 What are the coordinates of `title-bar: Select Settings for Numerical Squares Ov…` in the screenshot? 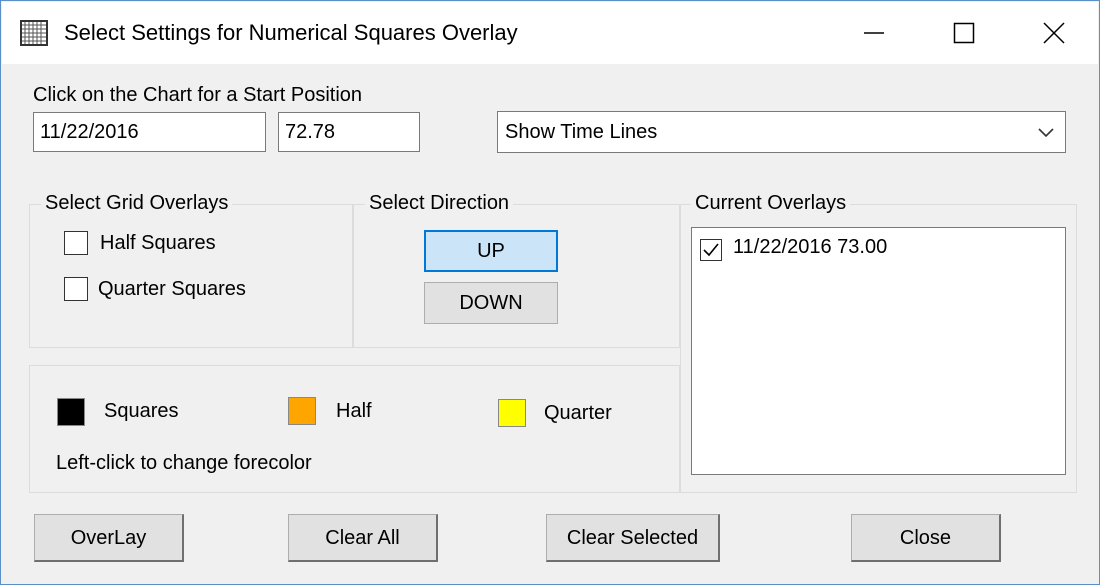 It's located at (550, 33).